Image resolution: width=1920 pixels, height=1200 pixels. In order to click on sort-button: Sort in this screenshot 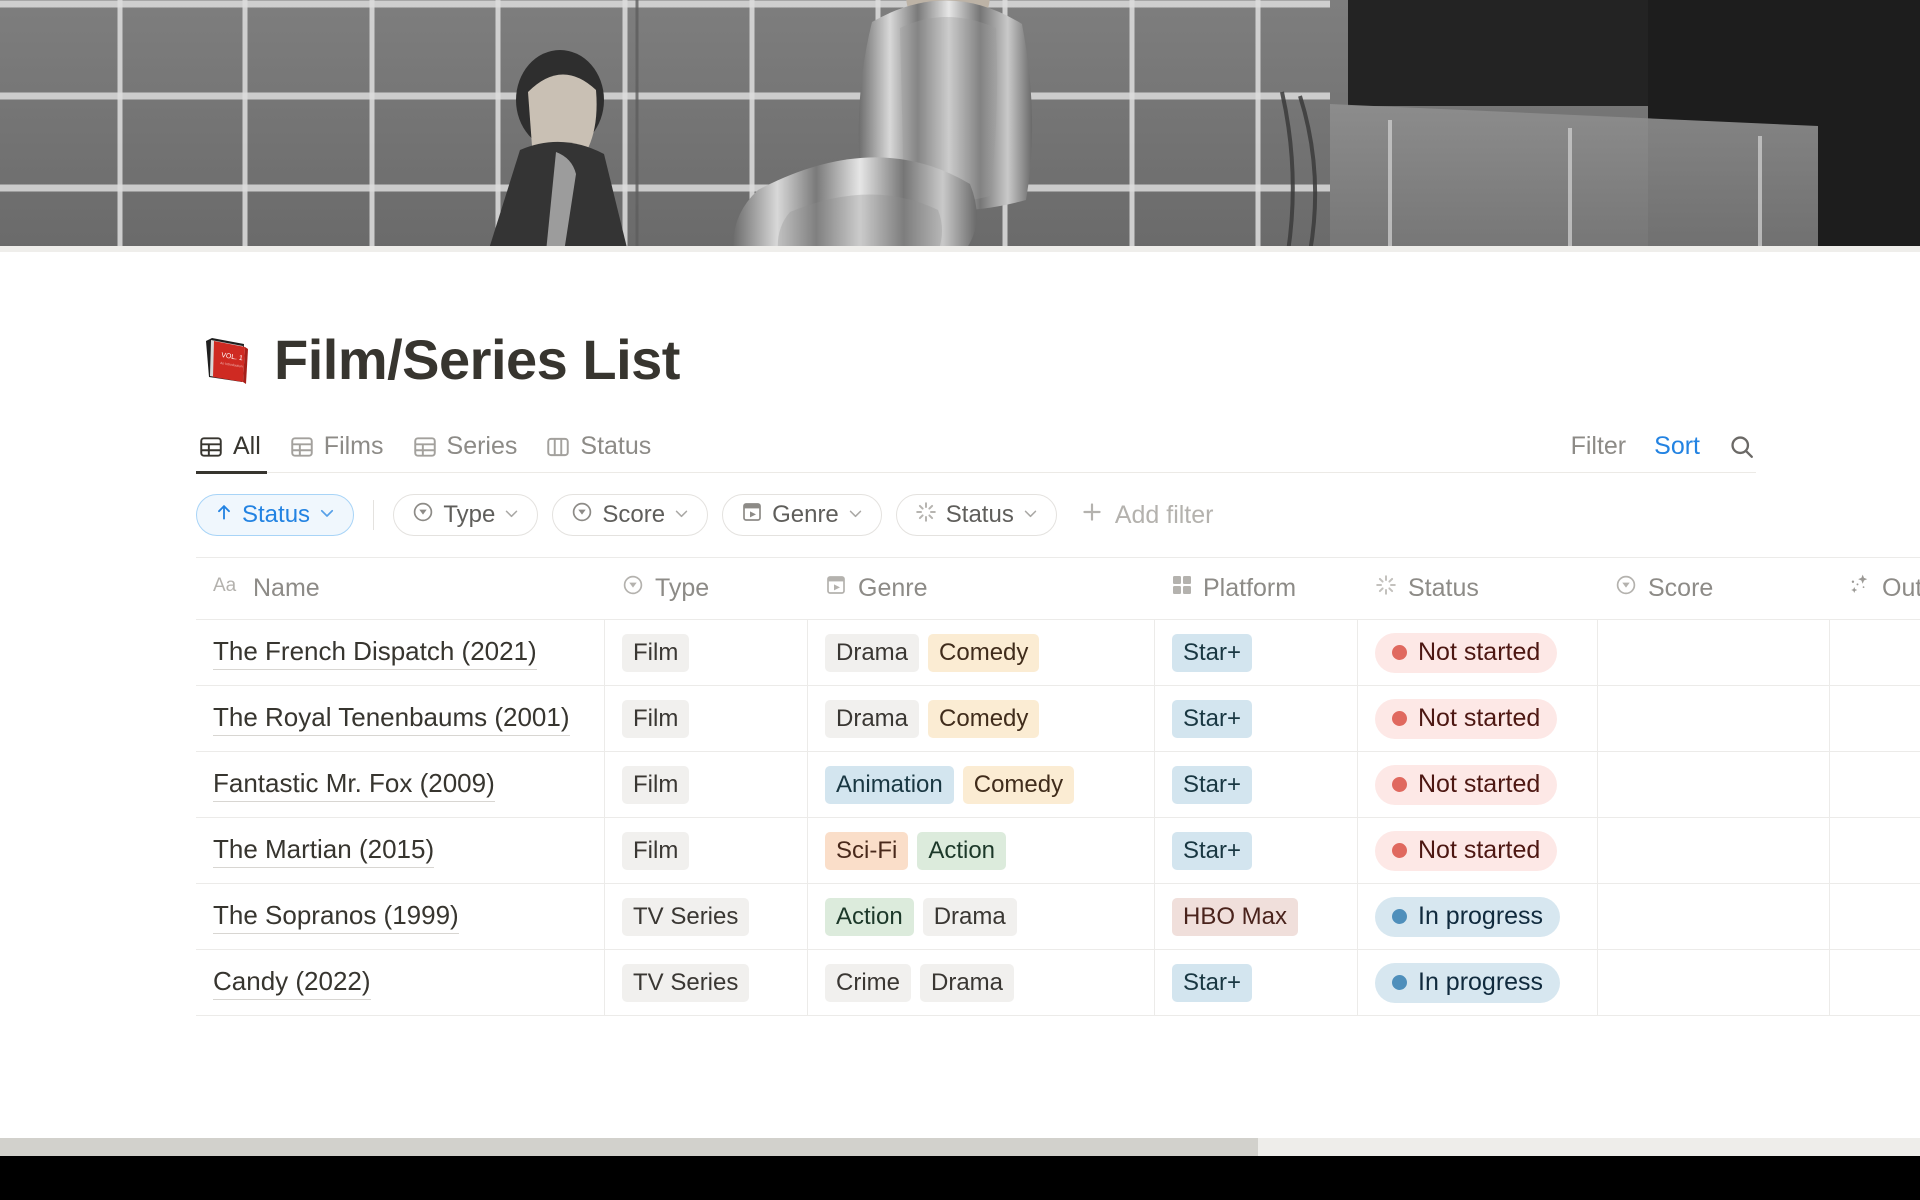, I will do `click(1677, 446)`.